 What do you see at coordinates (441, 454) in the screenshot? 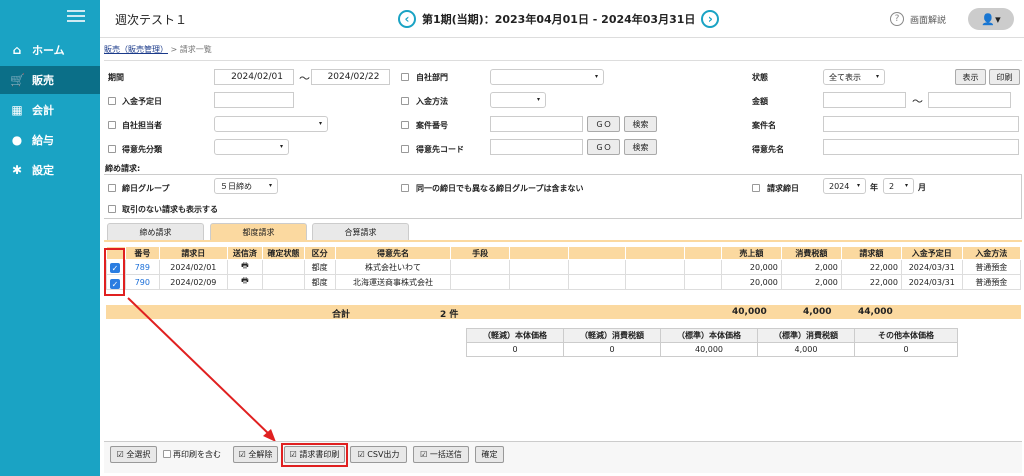
I see `bulk-send-button: ☑ 一括送信` at bounding box center [441, 454].